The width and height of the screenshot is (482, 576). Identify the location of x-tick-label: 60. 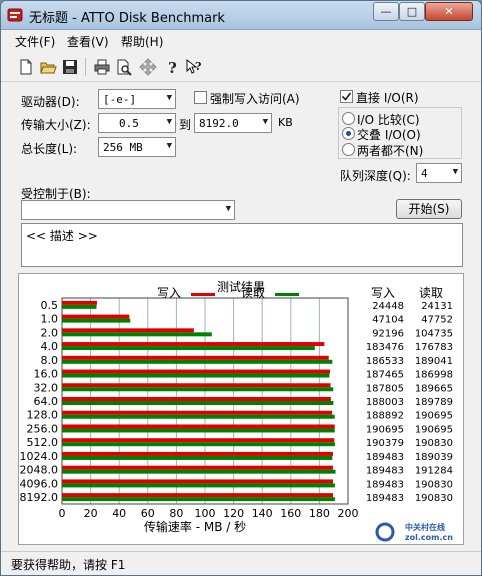
(148, 513).